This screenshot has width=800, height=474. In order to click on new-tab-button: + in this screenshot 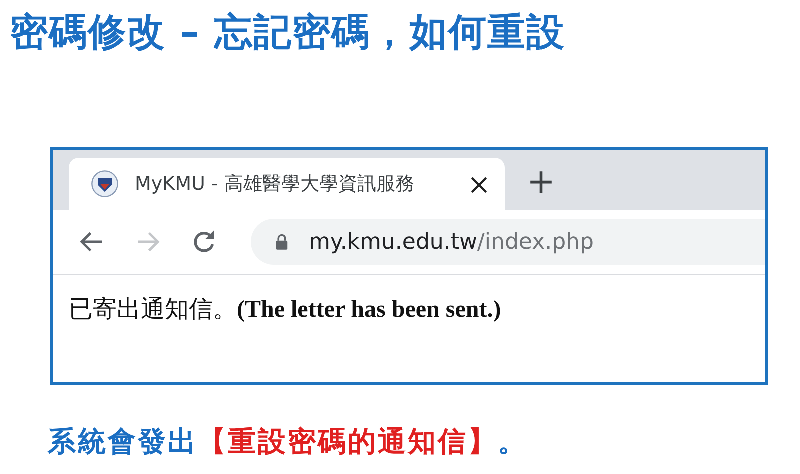, I will do `click(541, 182)`.